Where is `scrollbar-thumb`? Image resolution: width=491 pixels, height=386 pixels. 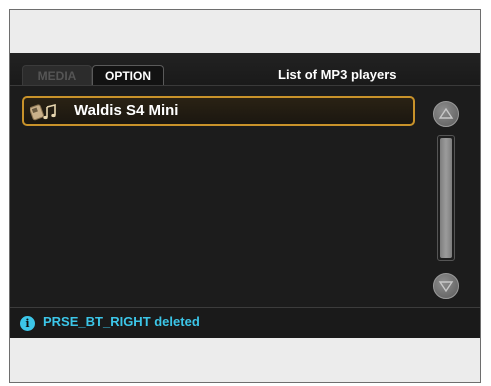 scrollbar-thumb is located at coordinates (446, 198).